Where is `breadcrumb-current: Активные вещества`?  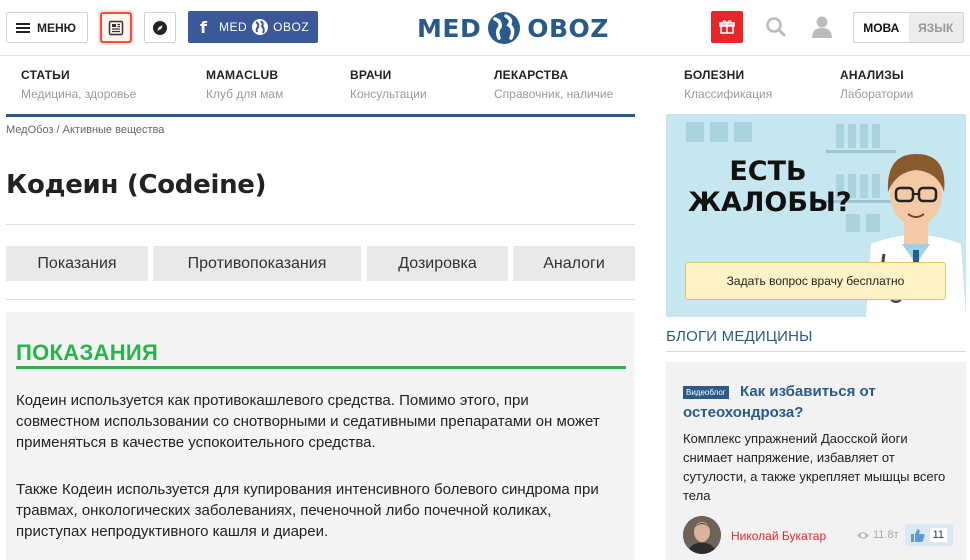 breadcrumb-current: Активные вещества is located at coordinates (114, 130).